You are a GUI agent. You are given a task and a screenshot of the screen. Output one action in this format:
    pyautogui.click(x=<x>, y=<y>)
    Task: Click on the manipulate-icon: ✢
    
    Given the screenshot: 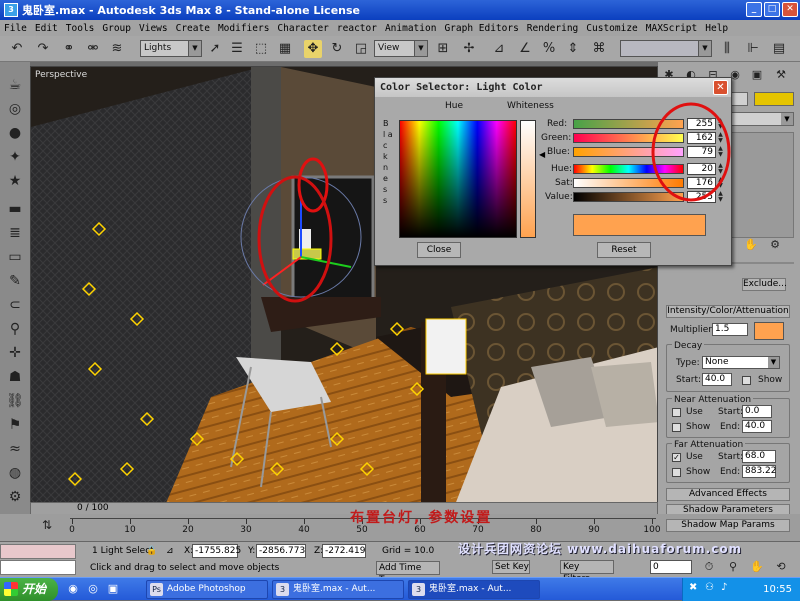 What is the action you would take?
    pyautogui.click(x=469, y=49)
    